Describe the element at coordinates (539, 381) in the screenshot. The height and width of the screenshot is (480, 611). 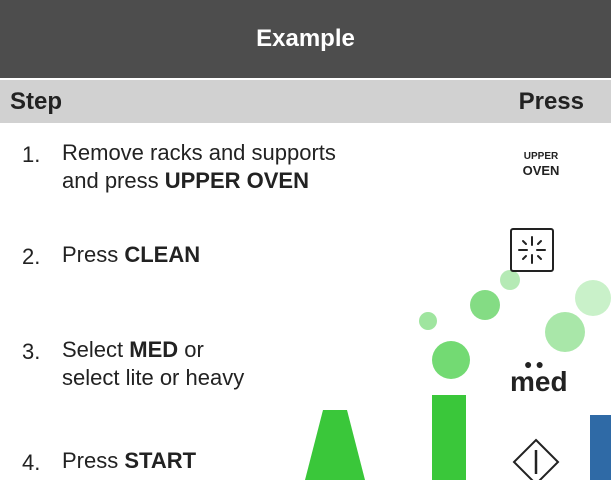
I see `med-label: med` at that location.